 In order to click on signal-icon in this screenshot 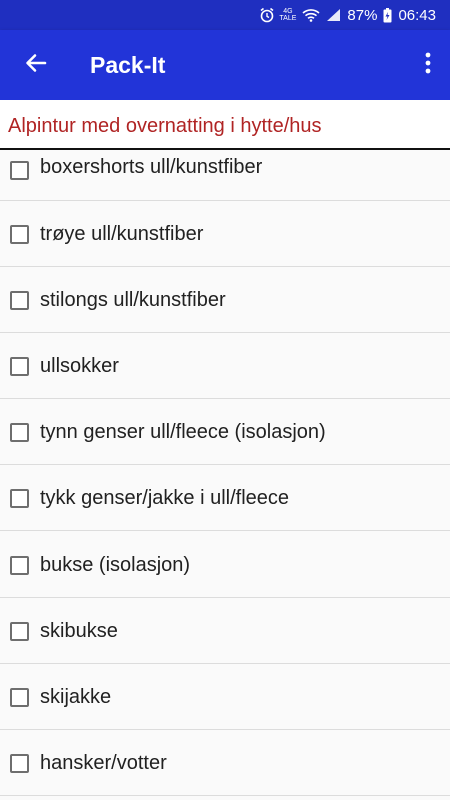, I will do `click(333, 15)`.